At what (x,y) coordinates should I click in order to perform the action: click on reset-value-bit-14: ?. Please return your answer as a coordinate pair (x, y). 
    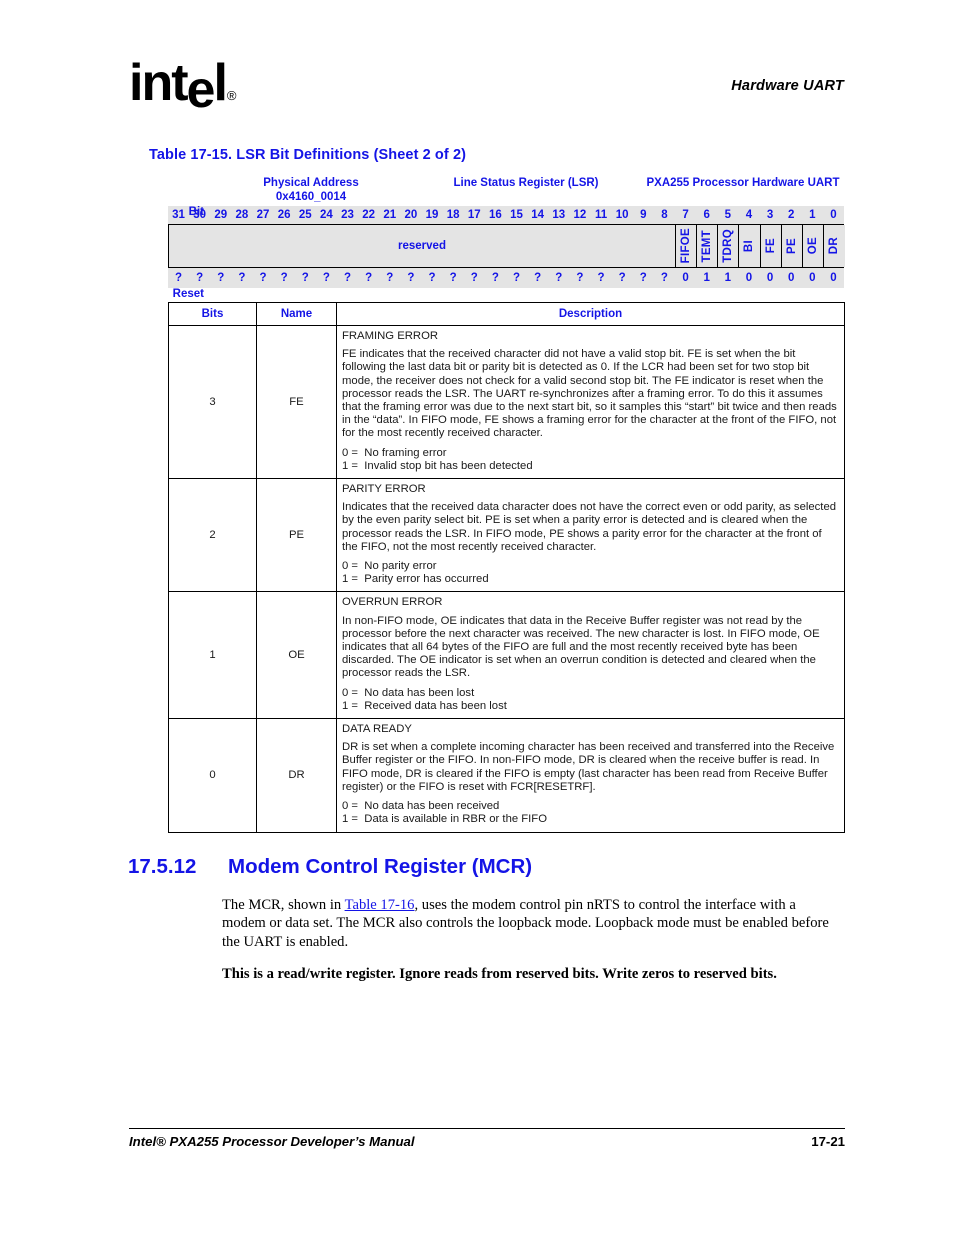
    Looking at the image, I should click on (538, 278).